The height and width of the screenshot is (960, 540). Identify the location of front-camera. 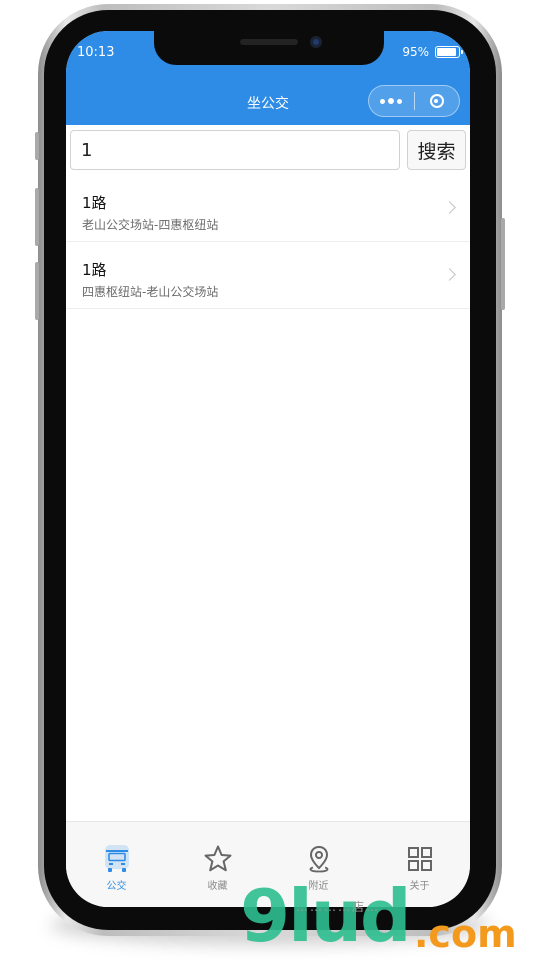
(316, 42).